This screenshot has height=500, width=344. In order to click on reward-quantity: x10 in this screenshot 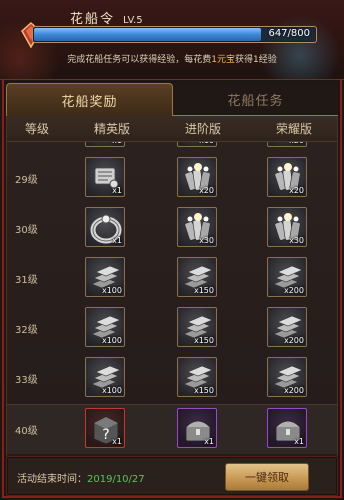, I will do `click(206, 143)`.